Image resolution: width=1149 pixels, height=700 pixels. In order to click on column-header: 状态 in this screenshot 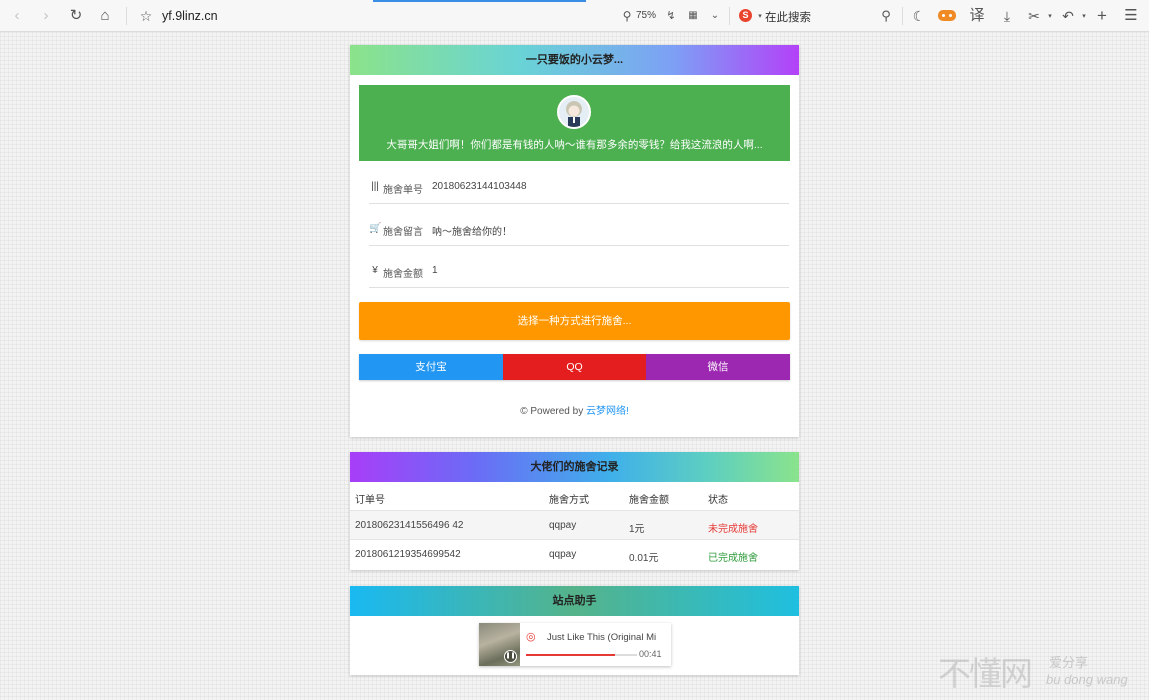, I will do `click(718, 500)`.